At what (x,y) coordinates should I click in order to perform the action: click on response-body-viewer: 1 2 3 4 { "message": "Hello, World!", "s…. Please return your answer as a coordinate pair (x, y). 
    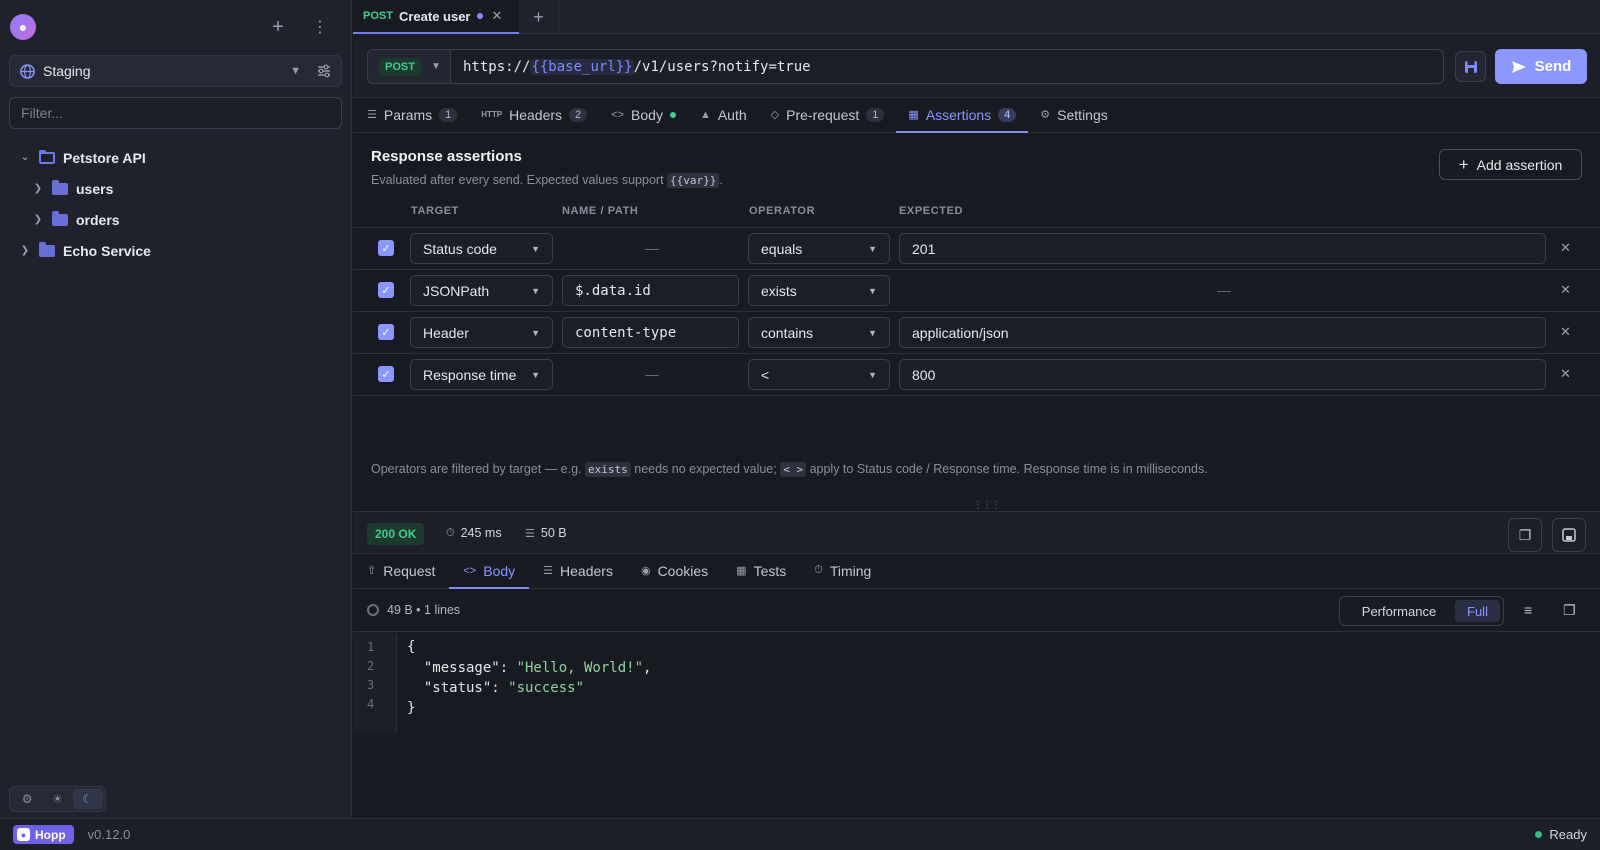
    Looking at the image, I should click on (976, 683).